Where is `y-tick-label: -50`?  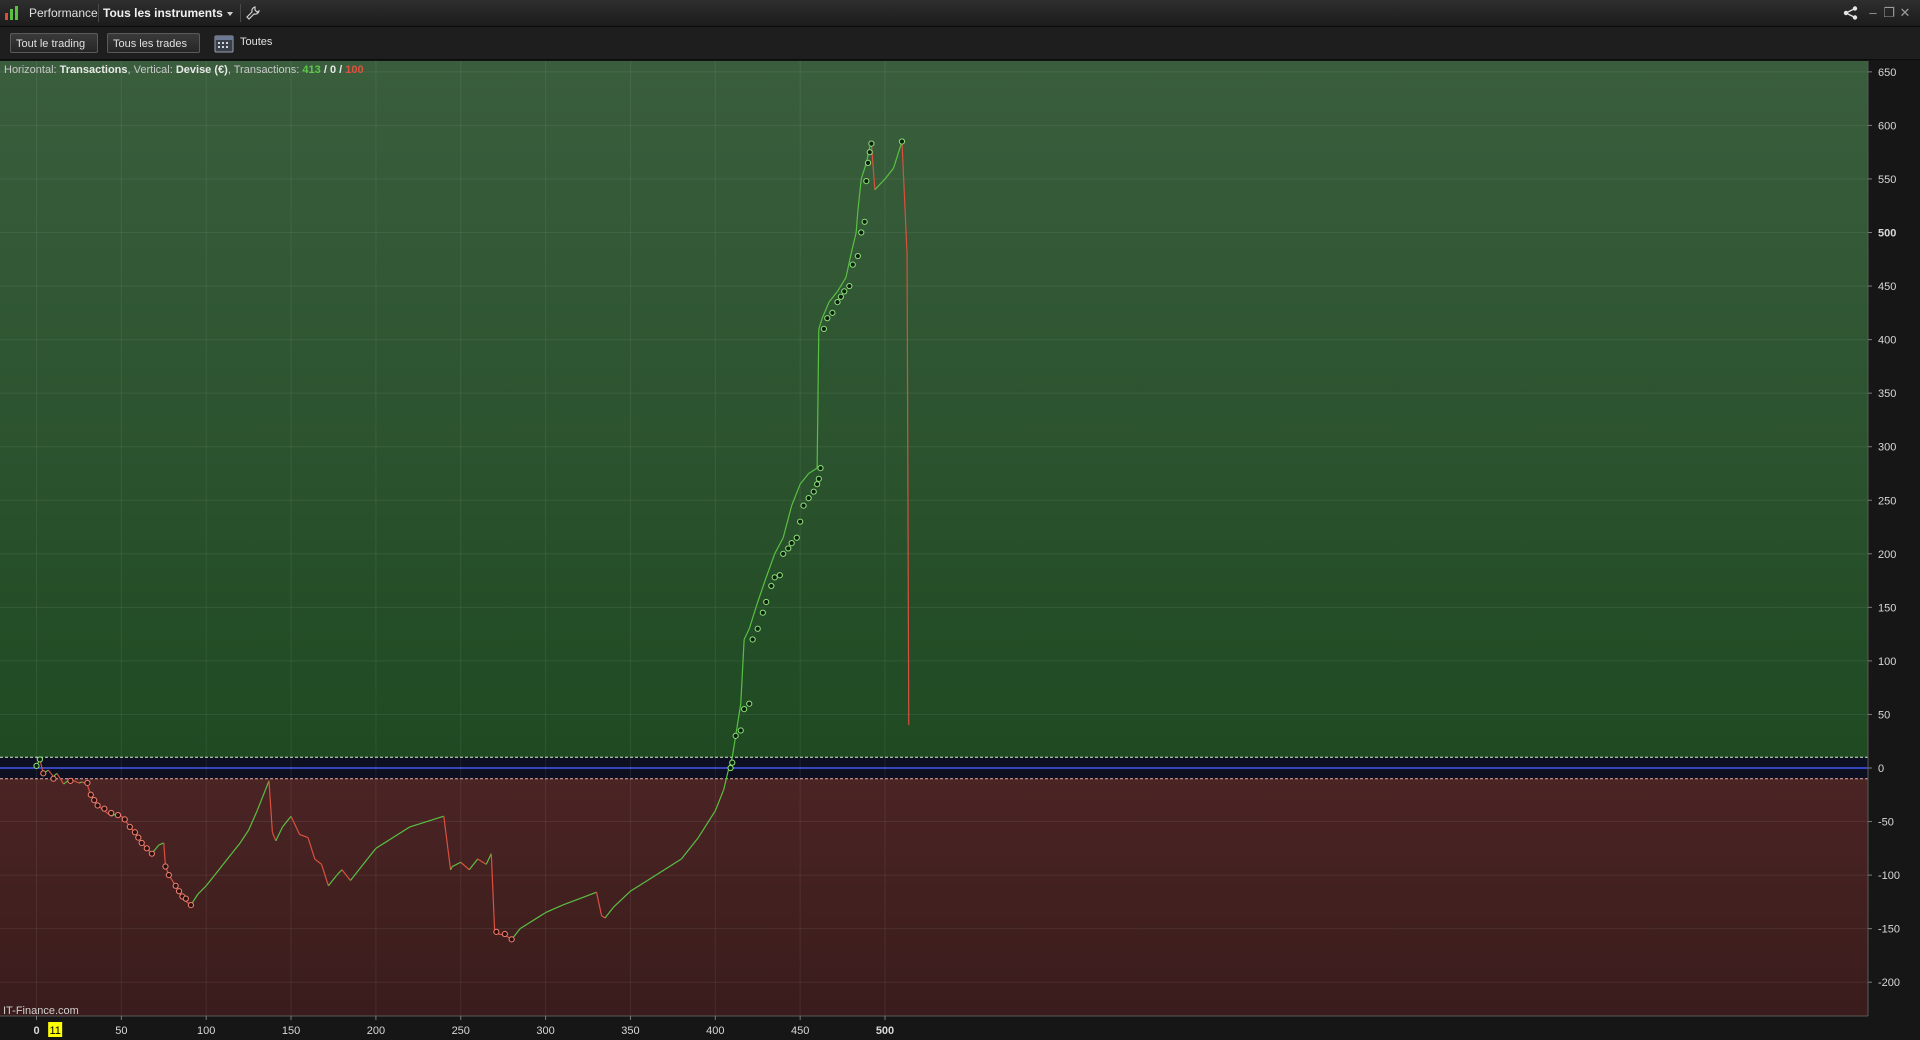
y-tick-label: -50 is located at coordinates (1886, 823).